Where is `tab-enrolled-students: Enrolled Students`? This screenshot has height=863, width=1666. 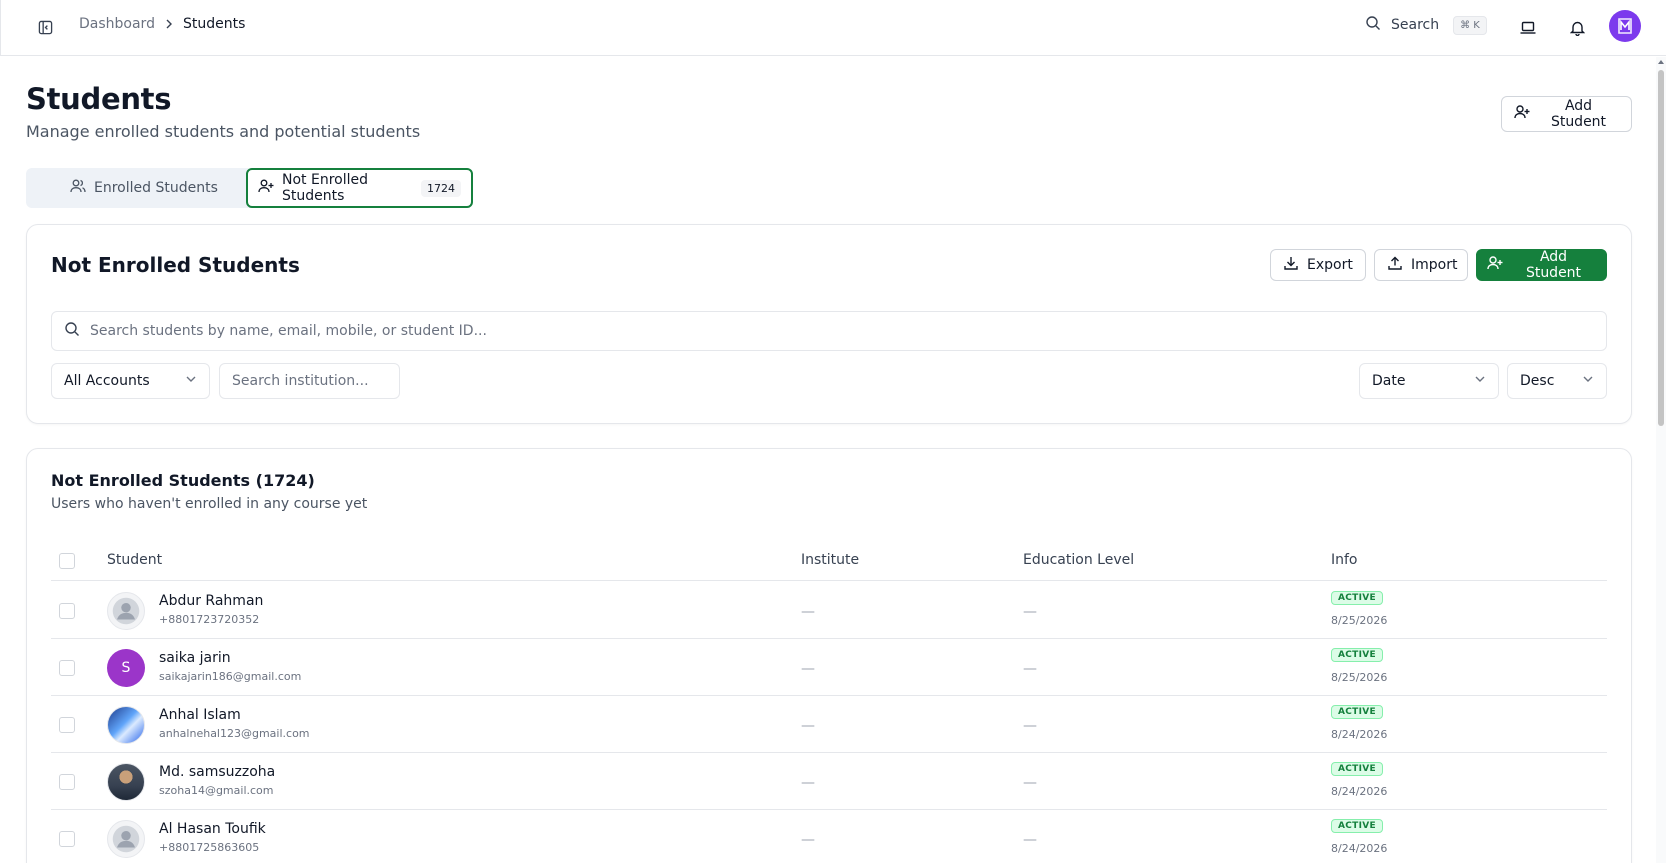 tab-enrolled-students: Enrolled Students is located at coordinates (144, 188).